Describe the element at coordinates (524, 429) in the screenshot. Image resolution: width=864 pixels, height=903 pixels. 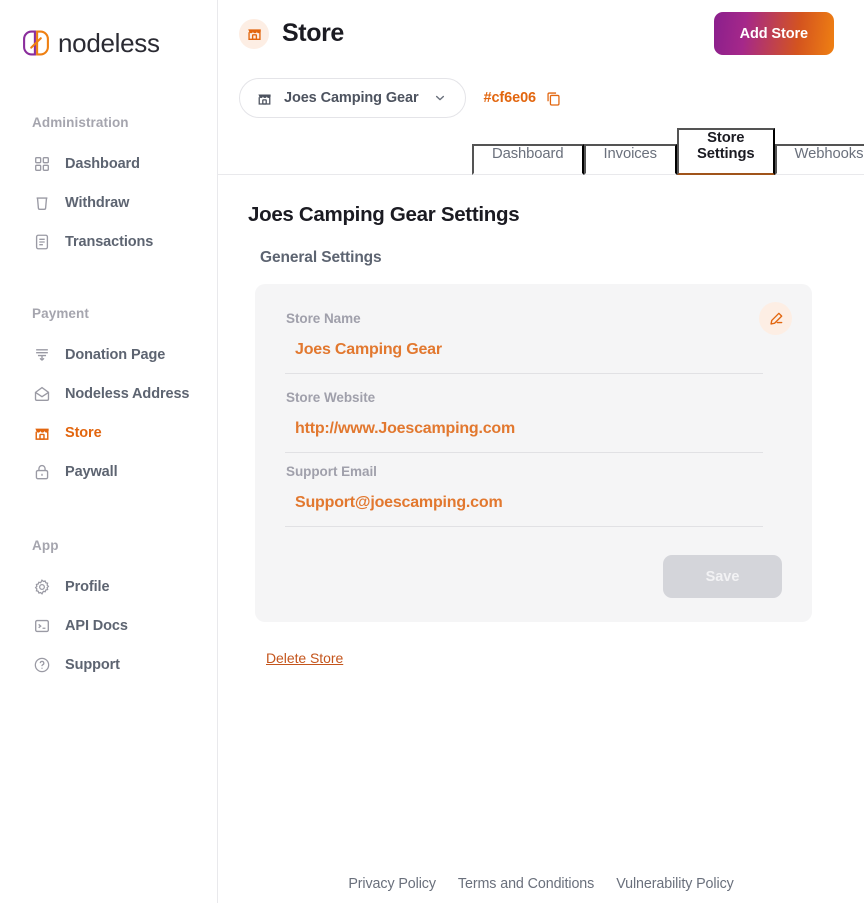
I see `store-website-input: http://www.Joescamping.com` at that location.